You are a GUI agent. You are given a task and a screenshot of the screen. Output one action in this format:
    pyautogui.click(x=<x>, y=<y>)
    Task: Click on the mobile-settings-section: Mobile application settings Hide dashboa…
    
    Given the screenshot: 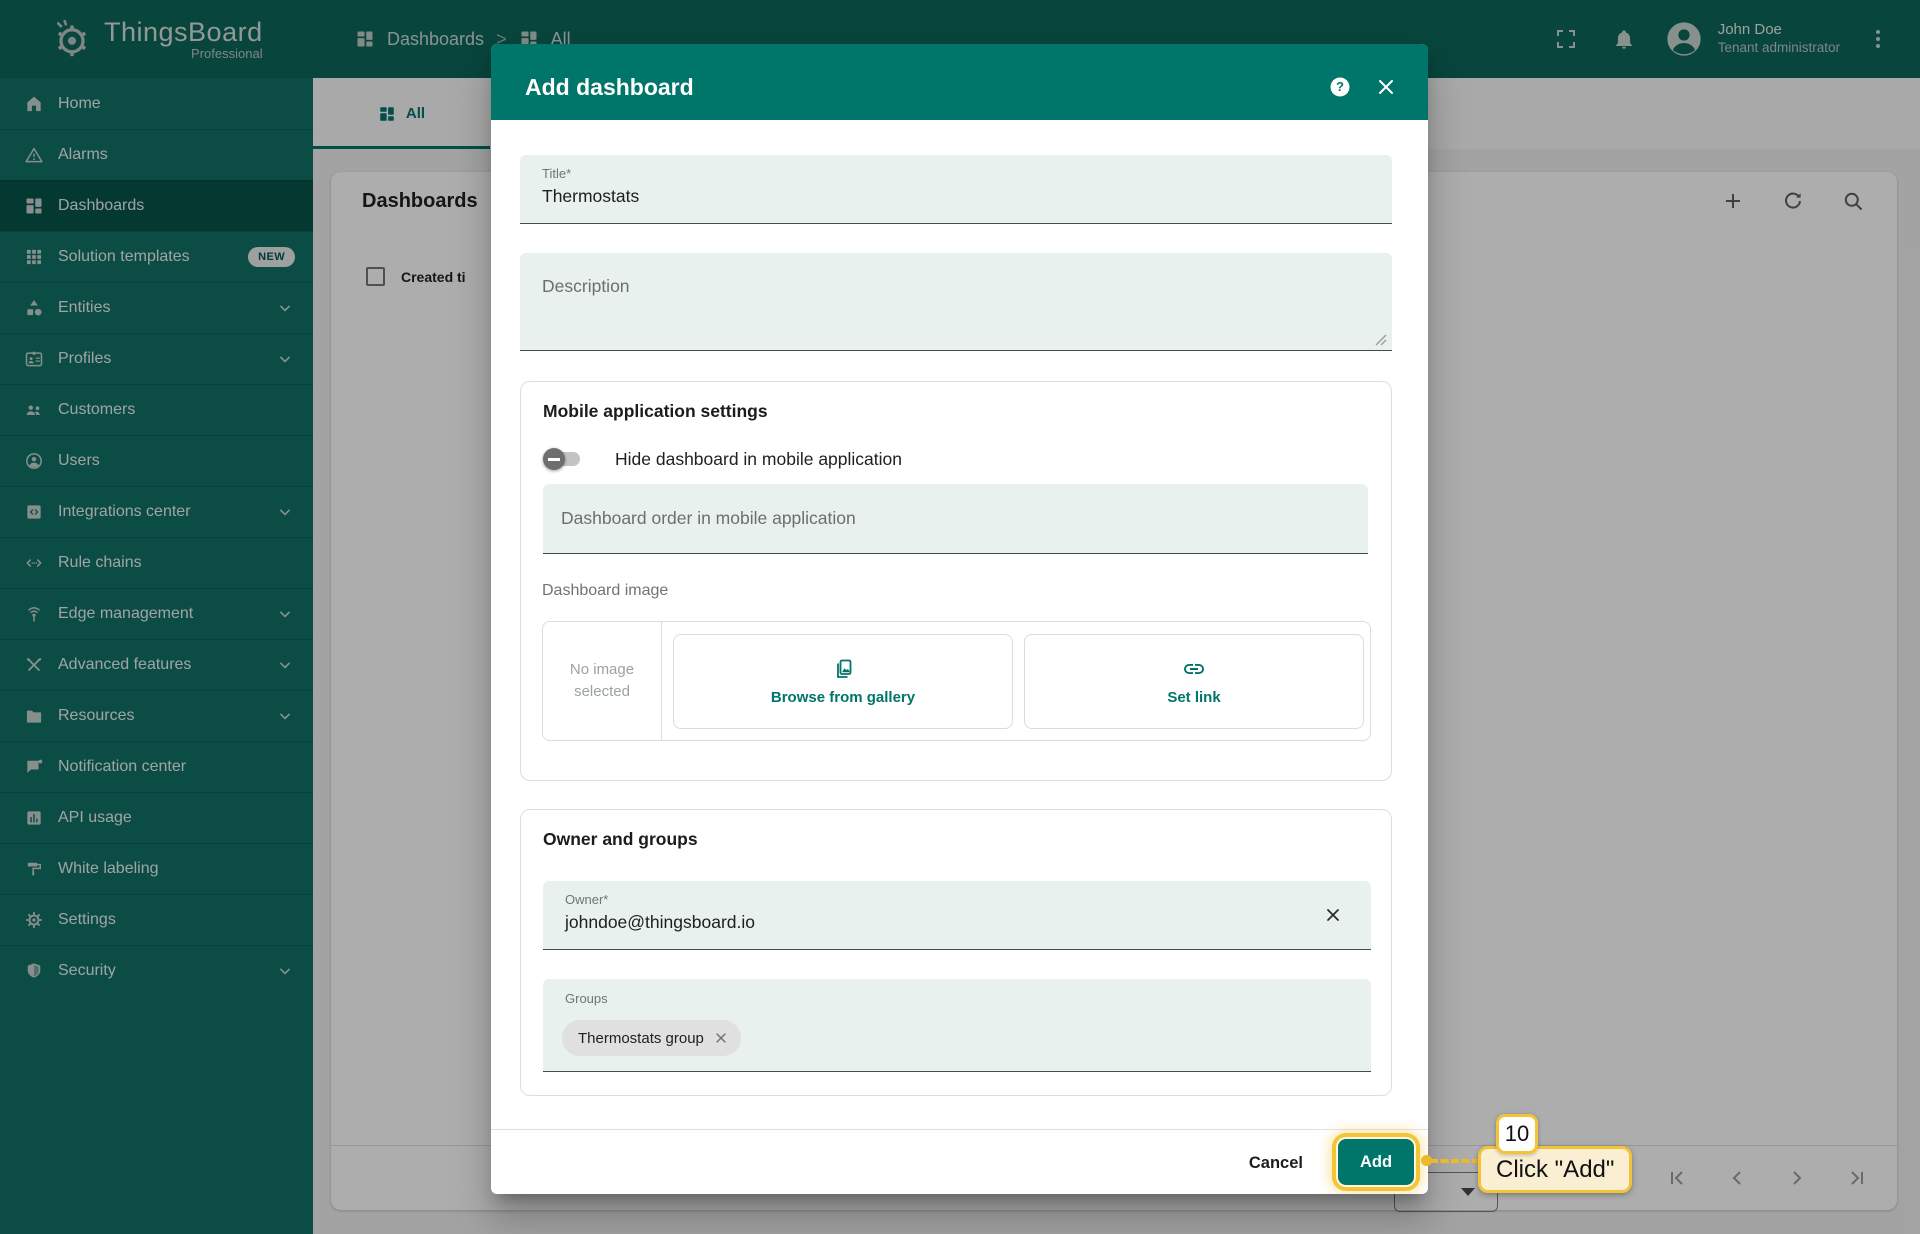 What is the action you would take?
    pyautogui.click(x=956, y=581)
    